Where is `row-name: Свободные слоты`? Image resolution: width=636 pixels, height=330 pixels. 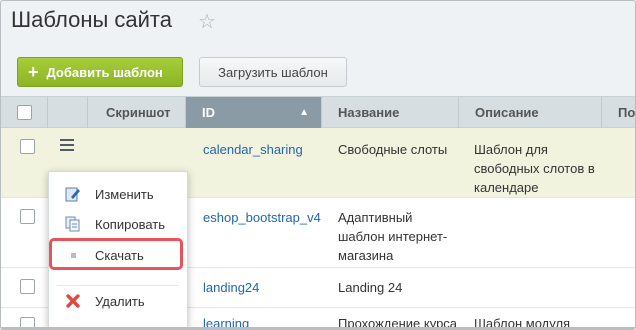
row-name: Свободные слоты is located at coordinates (393, 149).